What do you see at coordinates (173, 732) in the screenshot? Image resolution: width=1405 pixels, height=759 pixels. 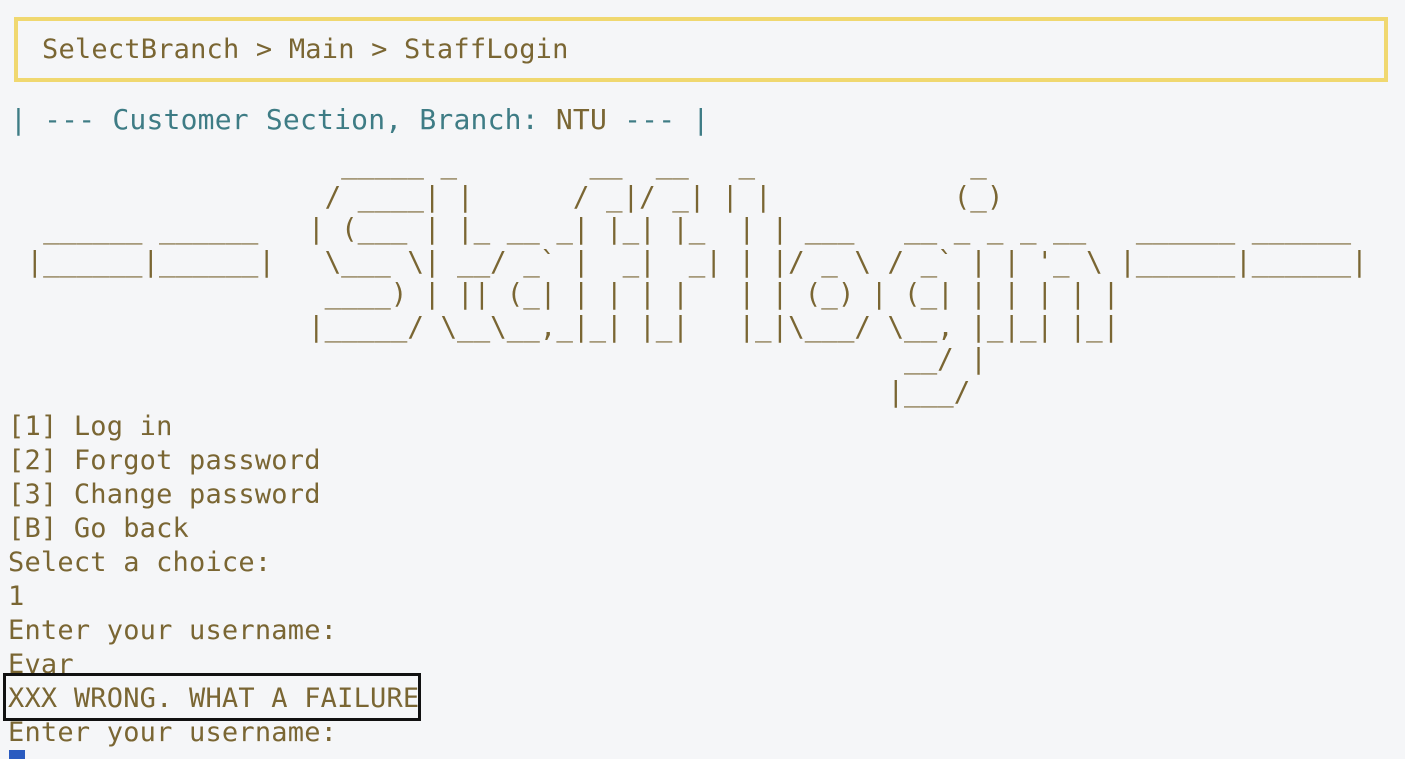 I see `username-prompt-retry: Enter your username:` at bounding box center [173, 732].